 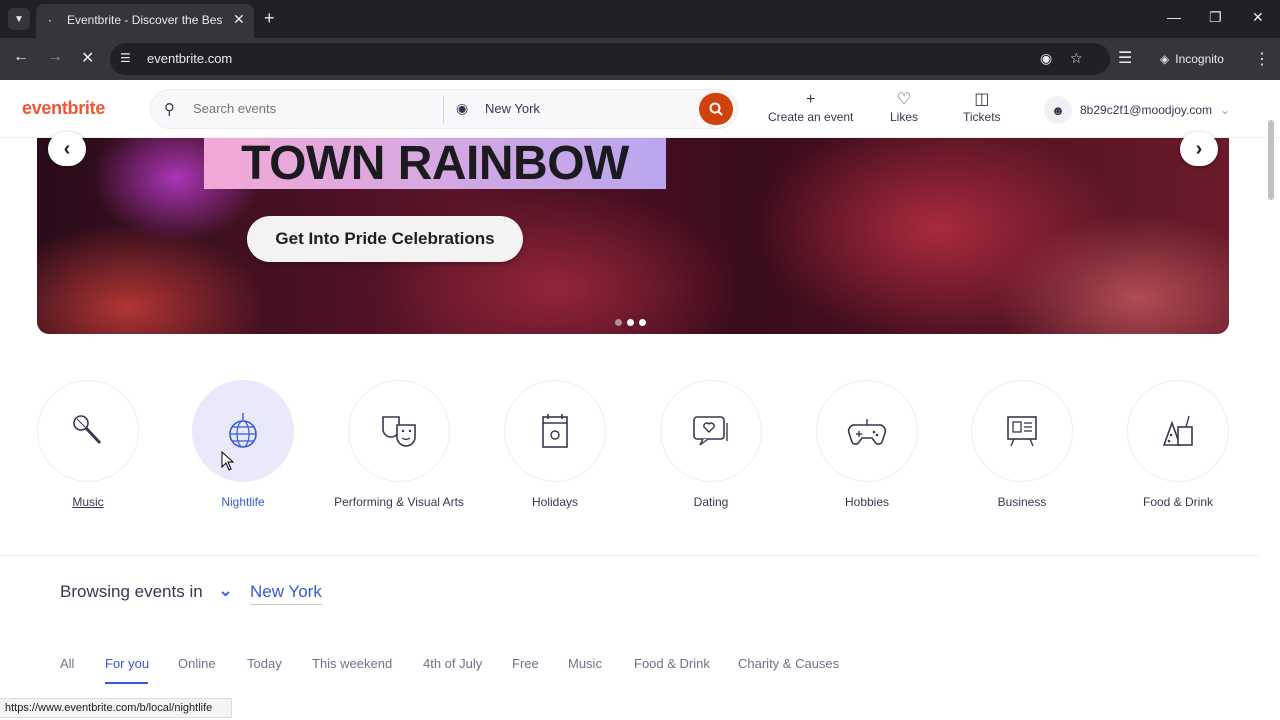 What do you see at coordinates (228, 461) in the screenshot?
I see `mouse-cursor-icon` at bounding box center [228, 461].